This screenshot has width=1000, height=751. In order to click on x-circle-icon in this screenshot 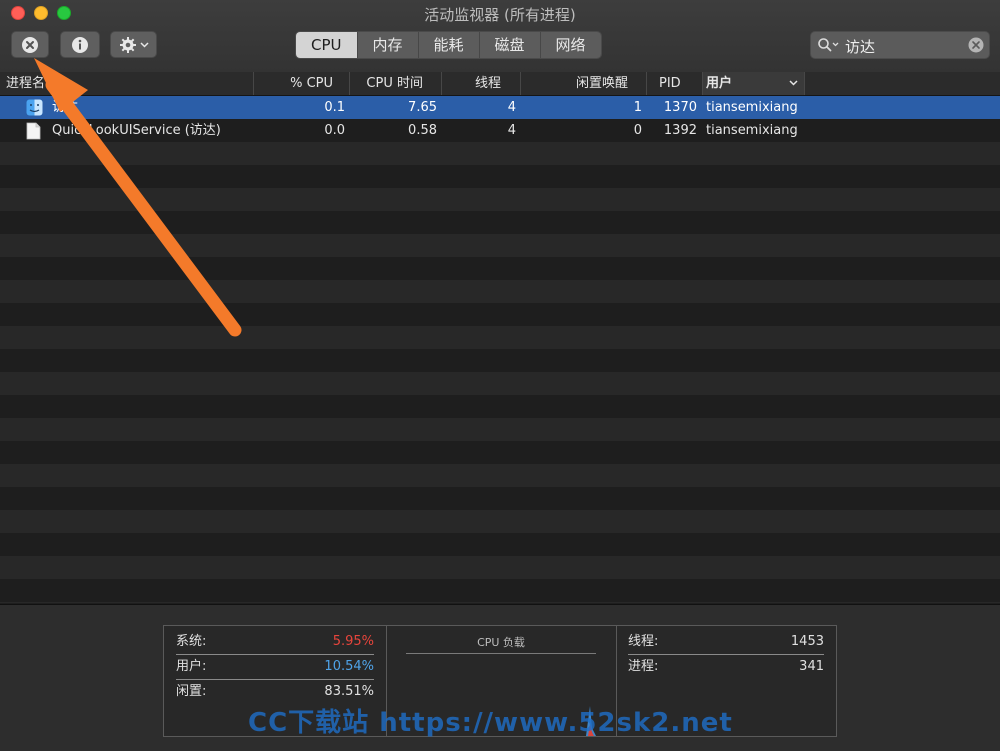, I will do `click(30, 44)`.